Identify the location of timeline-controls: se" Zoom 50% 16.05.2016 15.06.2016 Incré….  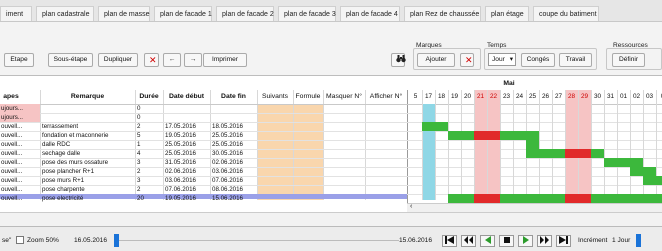
(331, 238).